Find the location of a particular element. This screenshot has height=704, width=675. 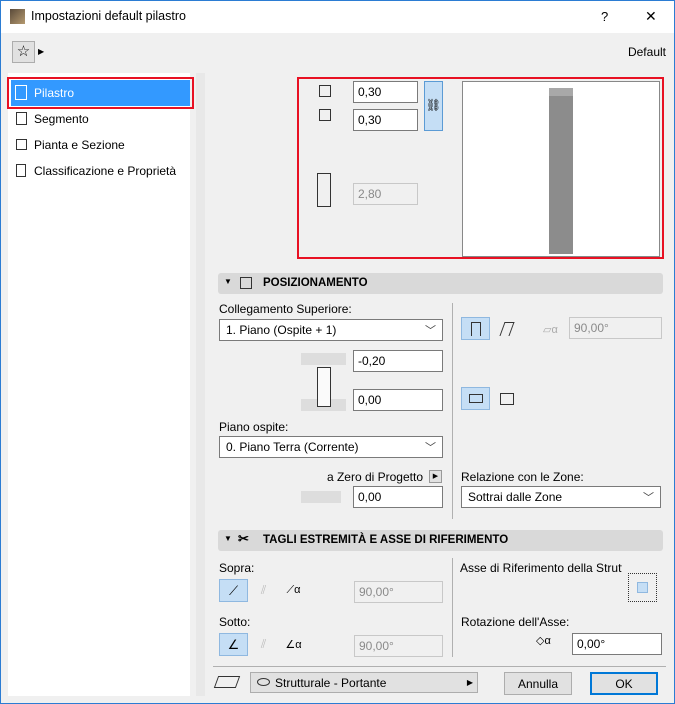

column-wall-icon is located at coordinates (475, 398).